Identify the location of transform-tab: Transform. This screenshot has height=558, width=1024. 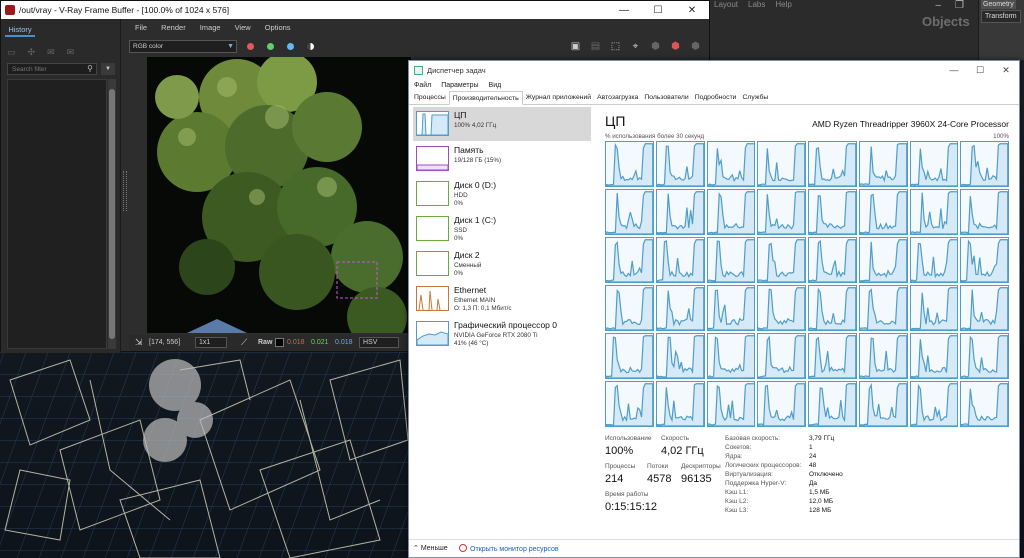
(1001, 16).